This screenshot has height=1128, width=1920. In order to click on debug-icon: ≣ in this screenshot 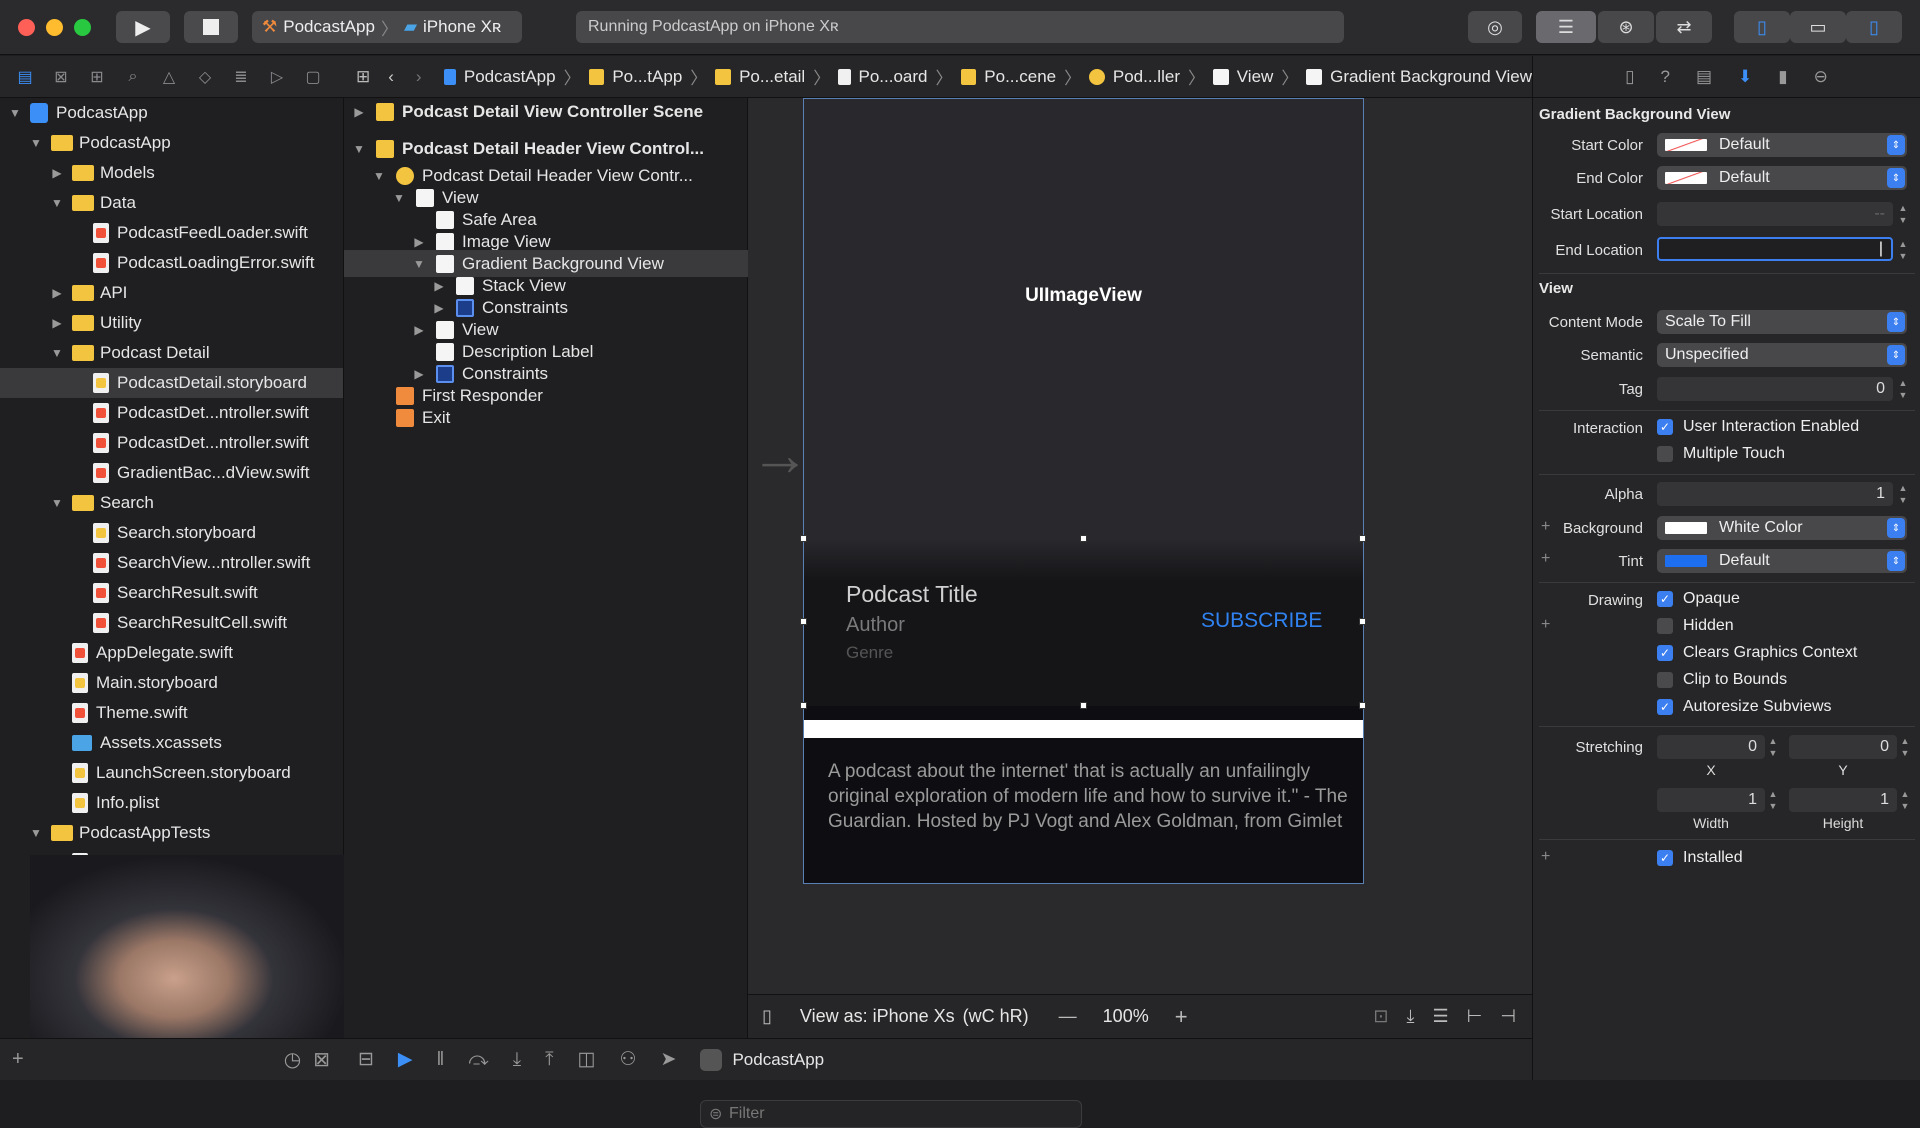, I will do `click(241, 77)`.